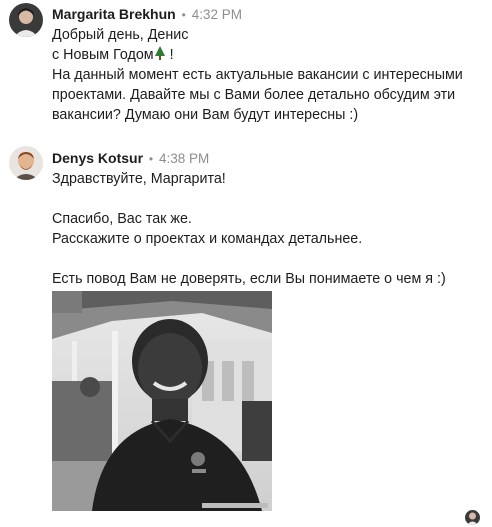  What do you see at coordinates (160, 54) in the screenshot?
I see `tree-emoji-icon` at bounding box center [160, 54].